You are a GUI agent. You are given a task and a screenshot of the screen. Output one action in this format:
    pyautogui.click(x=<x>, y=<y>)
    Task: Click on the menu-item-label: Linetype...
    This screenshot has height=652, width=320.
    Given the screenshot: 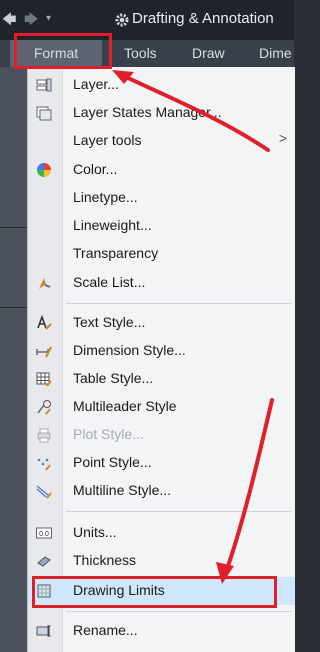 What is the action you would take?
    pyautogui.click(x=105, y=197)
    